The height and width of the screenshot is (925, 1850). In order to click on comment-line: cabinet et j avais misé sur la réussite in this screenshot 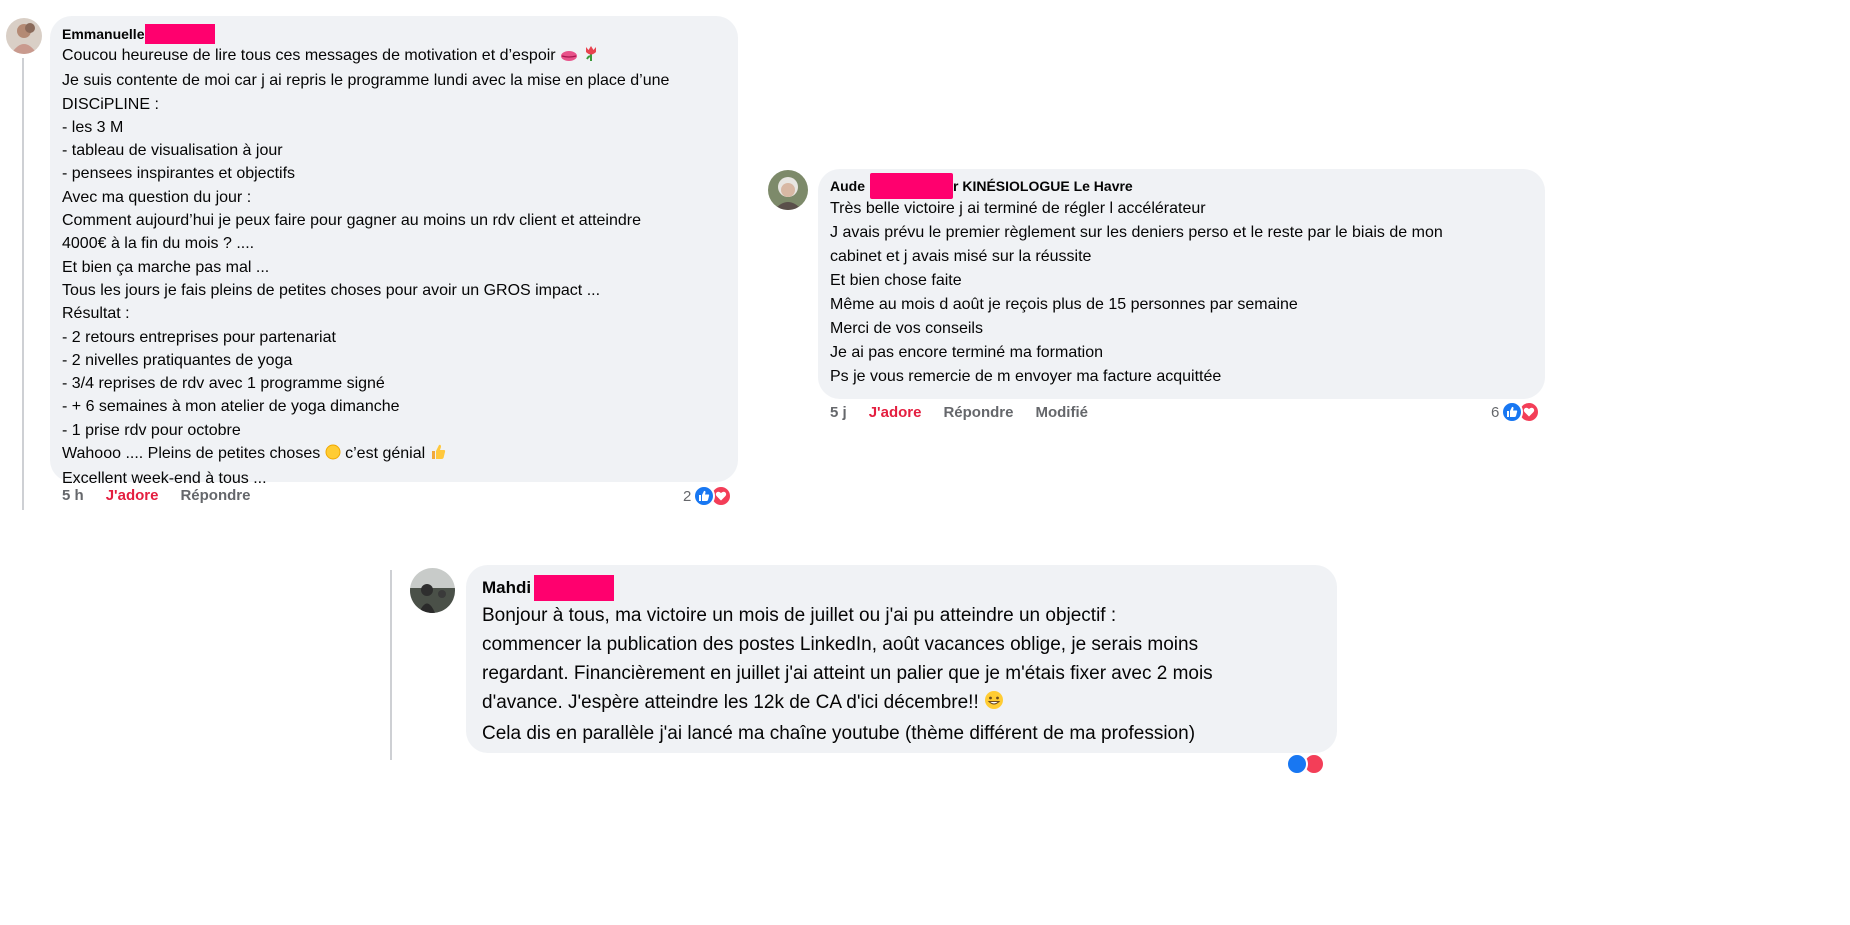, I will do `click(961, 256)`.